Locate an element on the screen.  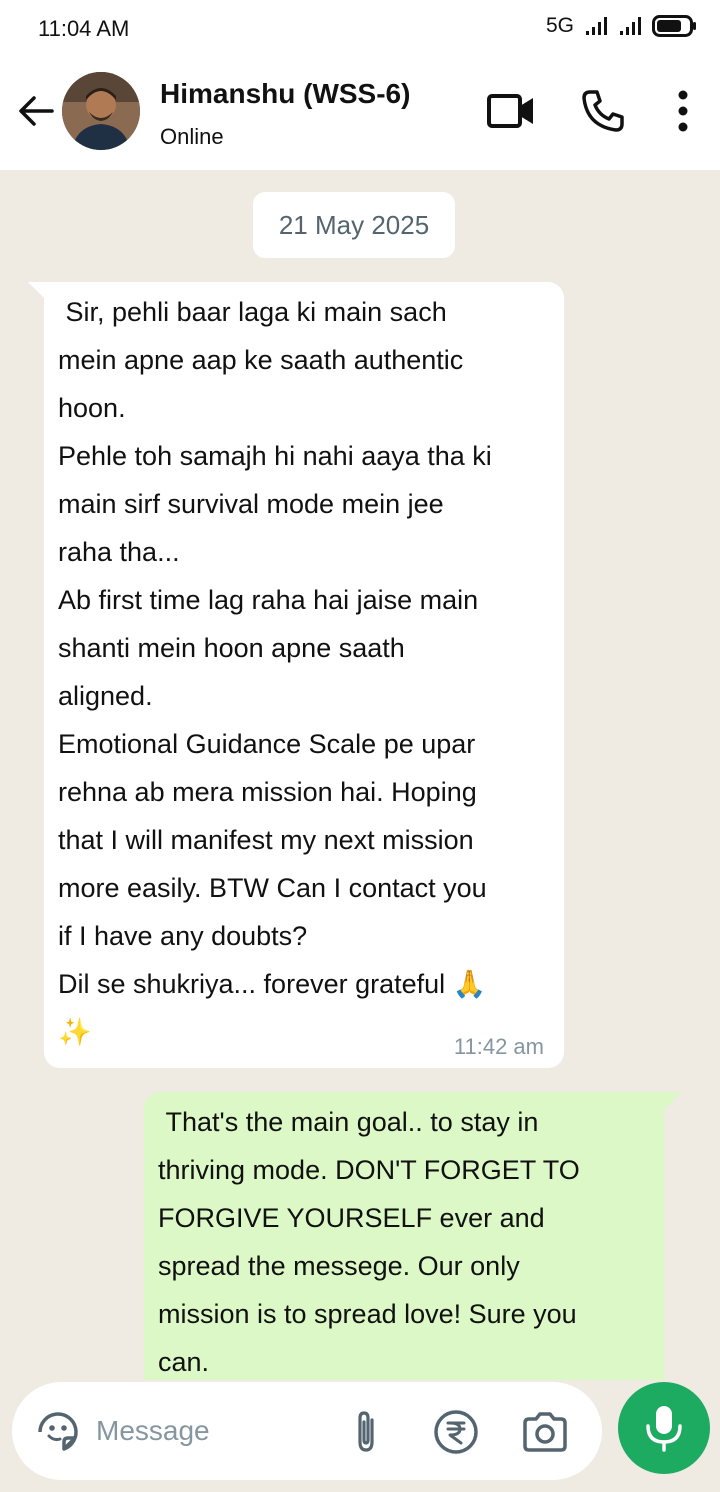
phone-icon is located at coordinates (603, 111).